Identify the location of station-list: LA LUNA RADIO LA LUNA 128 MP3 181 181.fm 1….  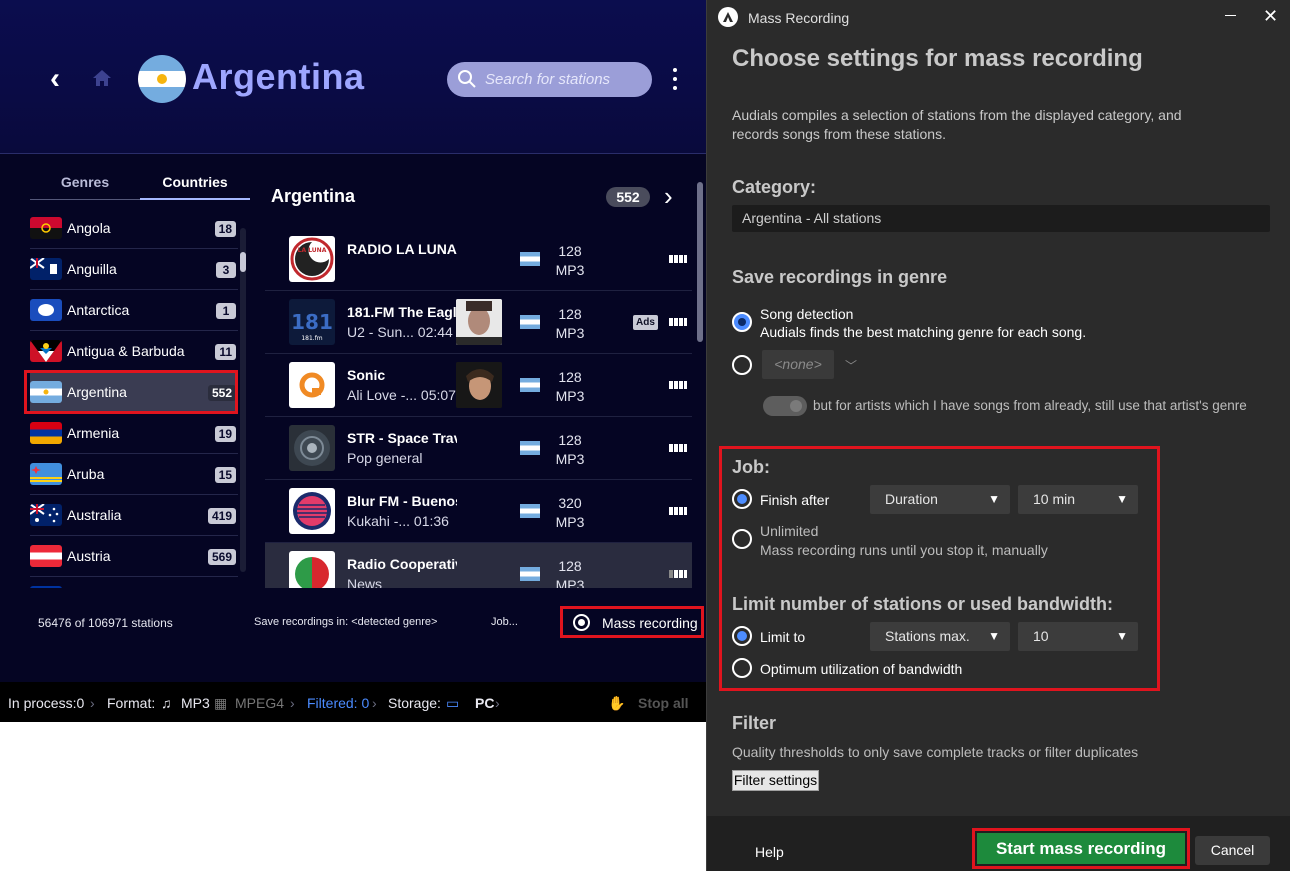
(478, 408).